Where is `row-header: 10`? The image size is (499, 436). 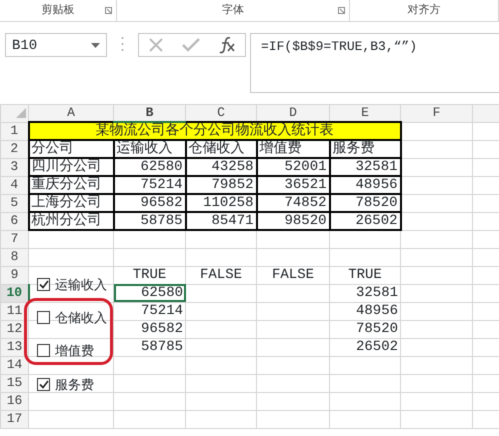 row-header: 10 is located at coordinates (14, 293).